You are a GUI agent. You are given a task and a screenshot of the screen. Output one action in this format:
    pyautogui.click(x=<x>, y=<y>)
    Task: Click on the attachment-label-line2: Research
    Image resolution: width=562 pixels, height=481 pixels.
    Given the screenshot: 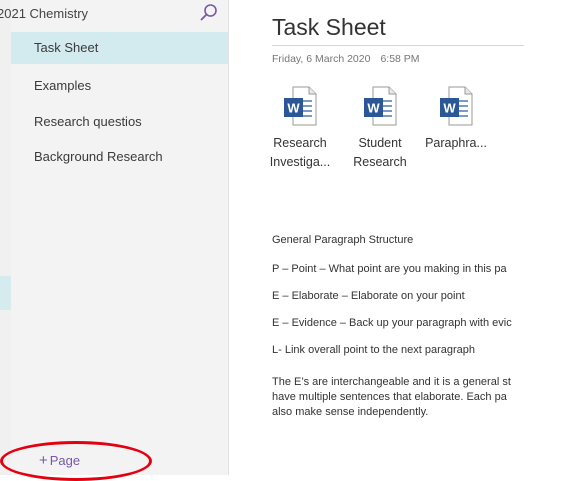 What is the action you would take?
    pyautogui.click(x=380, y=162)
    